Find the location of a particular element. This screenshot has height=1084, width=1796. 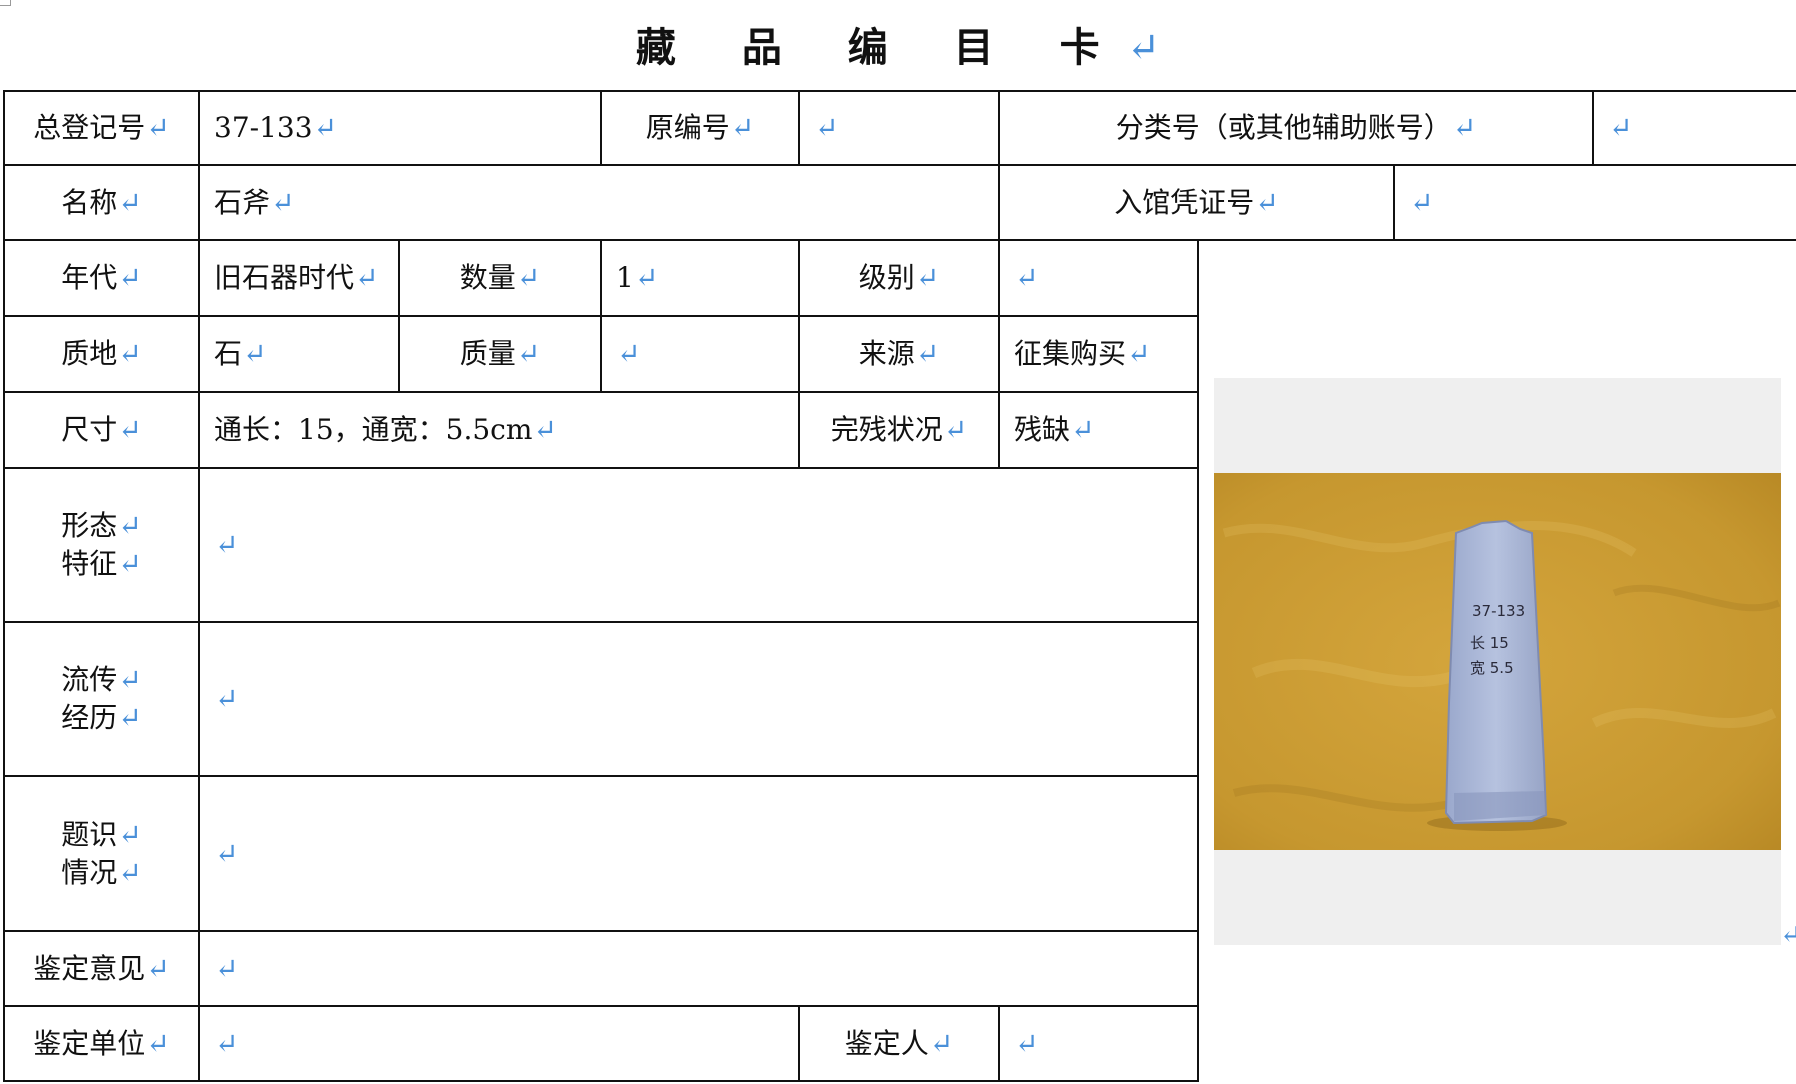

opinion-value: ↵ is located at coordinates (698, 968).